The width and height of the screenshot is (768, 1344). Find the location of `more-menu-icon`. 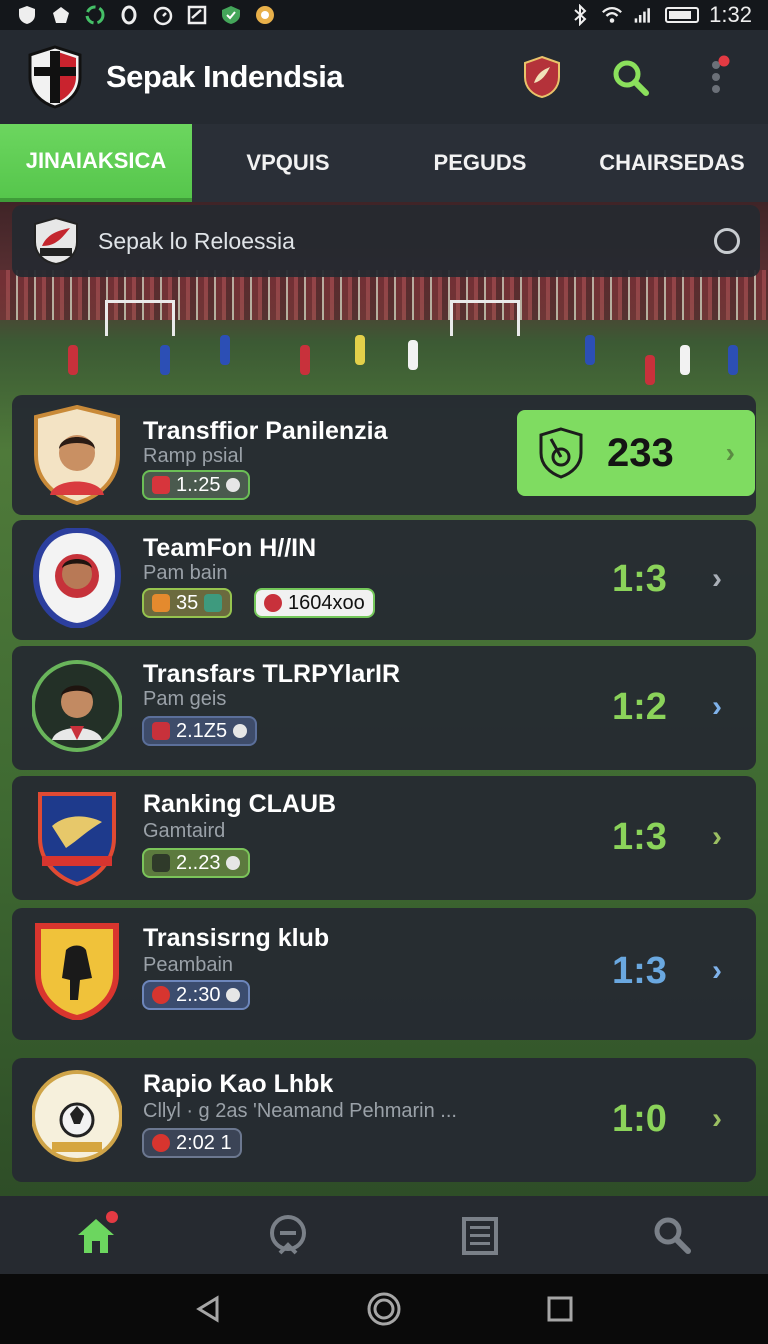

more-menu-icon is located at coordinates (718, 77).